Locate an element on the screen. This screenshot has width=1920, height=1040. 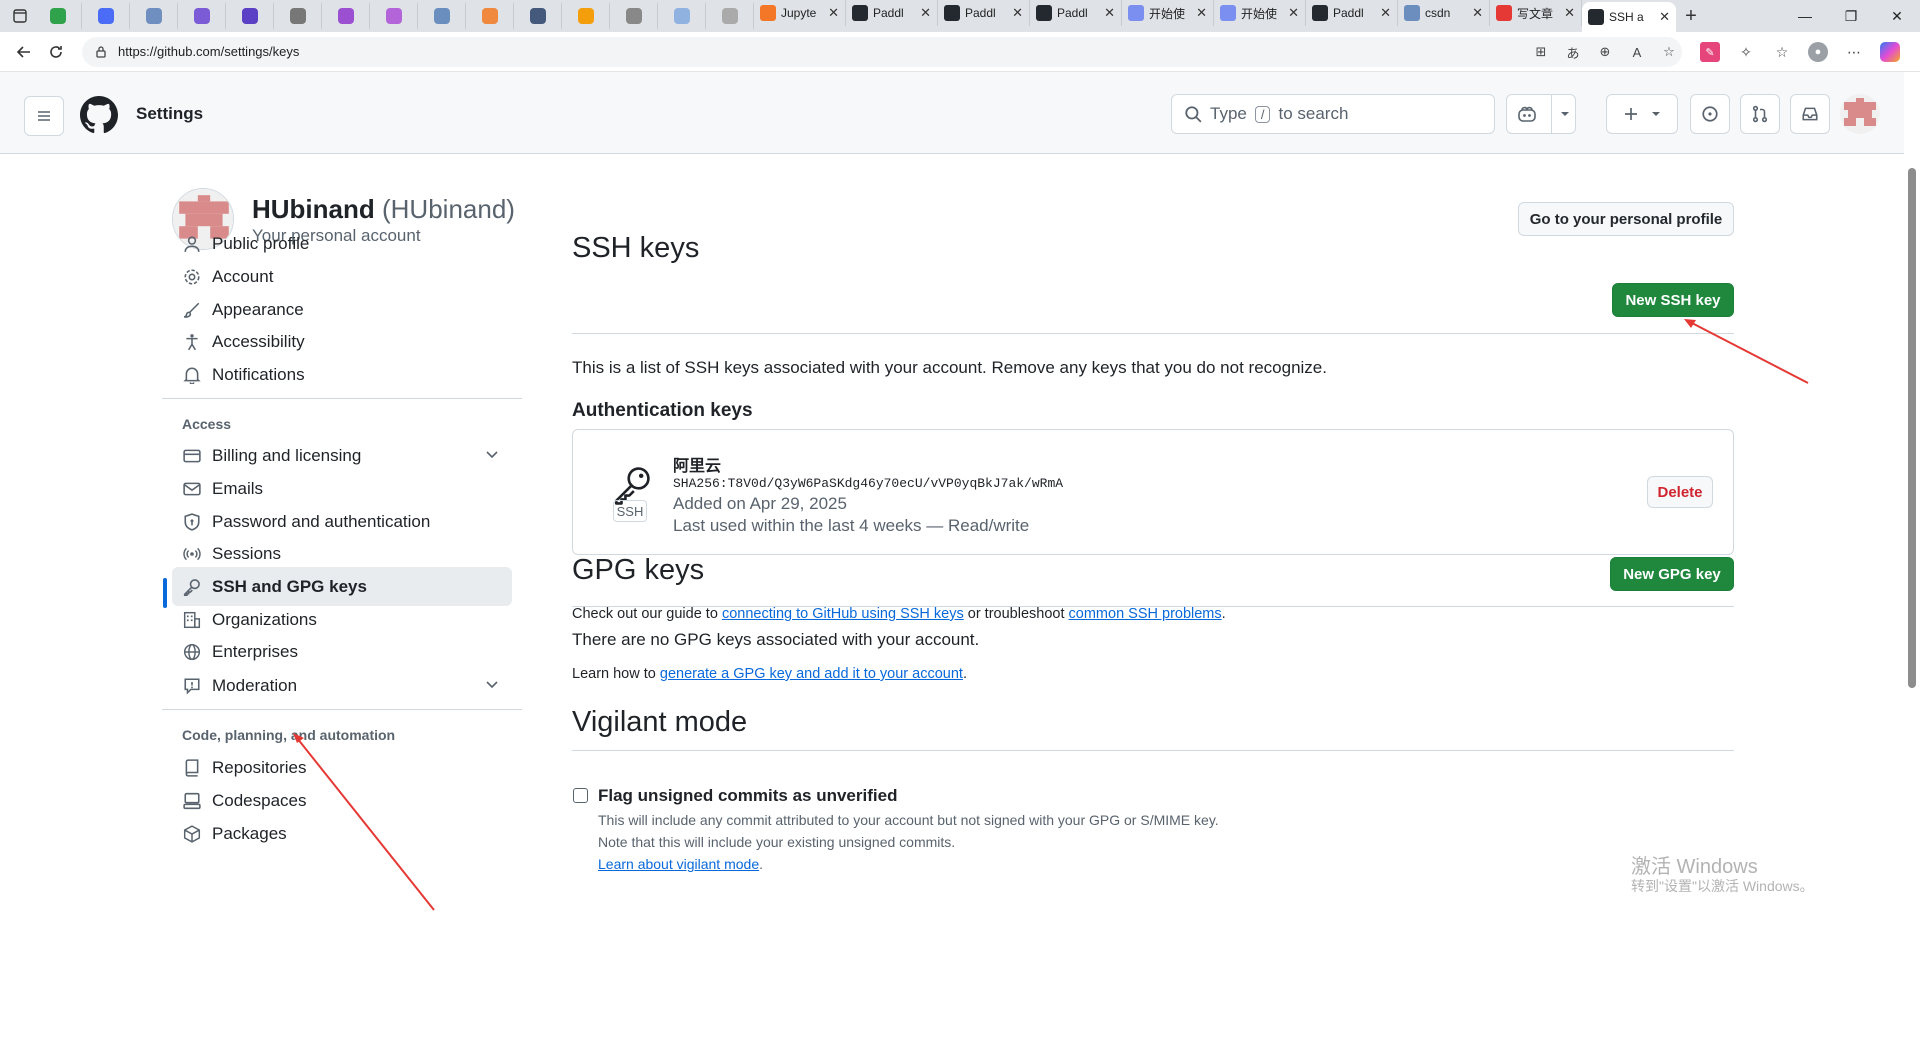
inbox-icon is located at coordinates (1810, 114).